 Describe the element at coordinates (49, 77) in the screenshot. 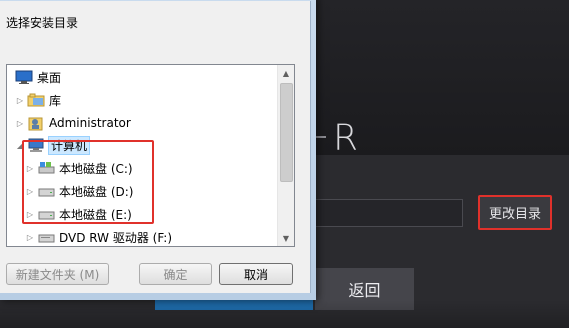

I see `tree-item-label: 桌面` at that location.